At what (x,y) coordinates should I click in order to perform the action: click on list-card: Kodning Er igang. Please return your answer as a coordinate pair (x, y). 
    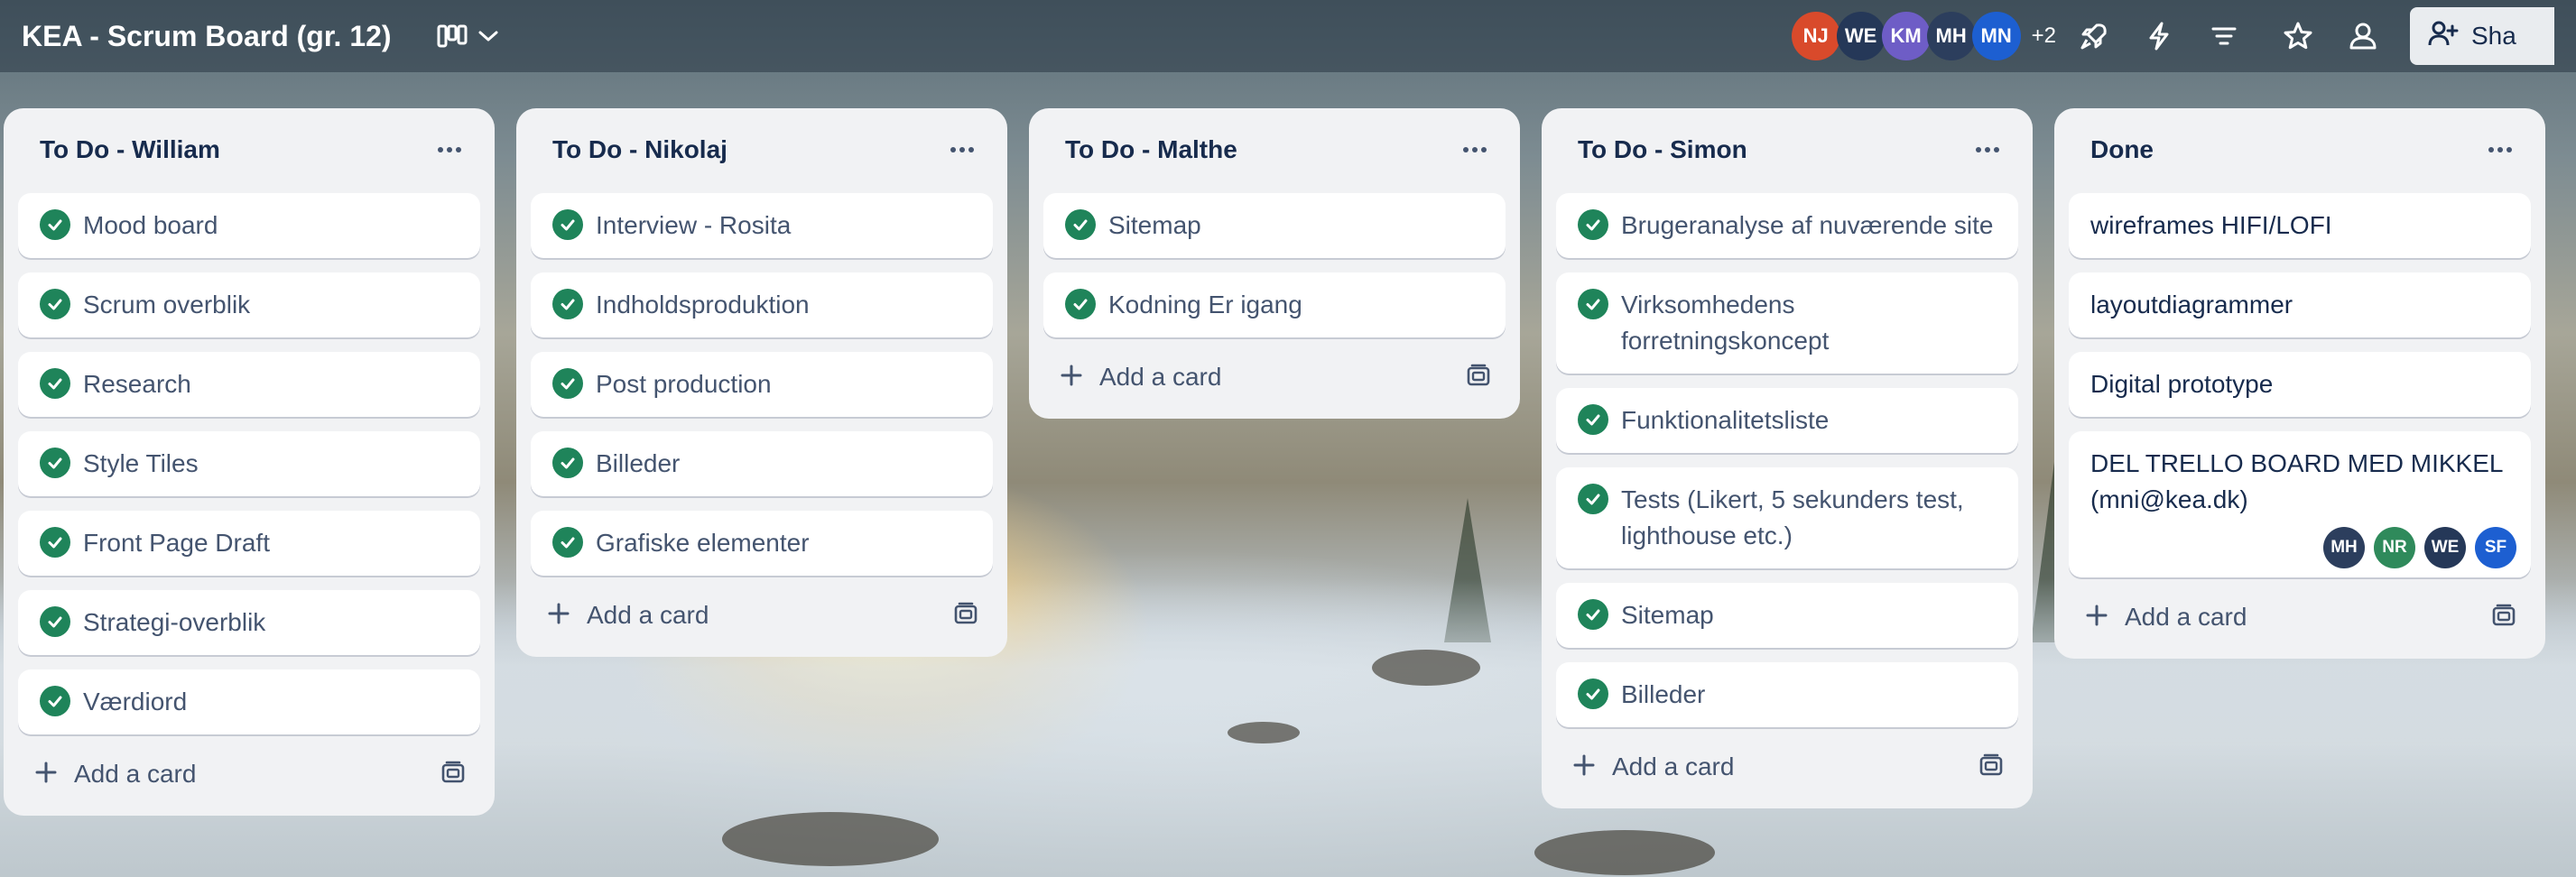
    Looking at the image, I should click on (1274, 304).